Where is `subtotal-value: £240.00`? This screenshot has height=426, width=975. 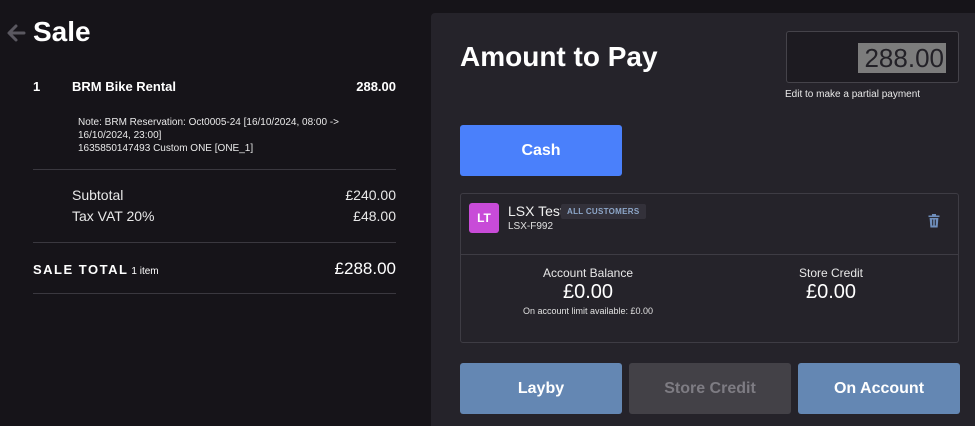
subtotal-value: £240.00 is located at coordinates (370, 195).